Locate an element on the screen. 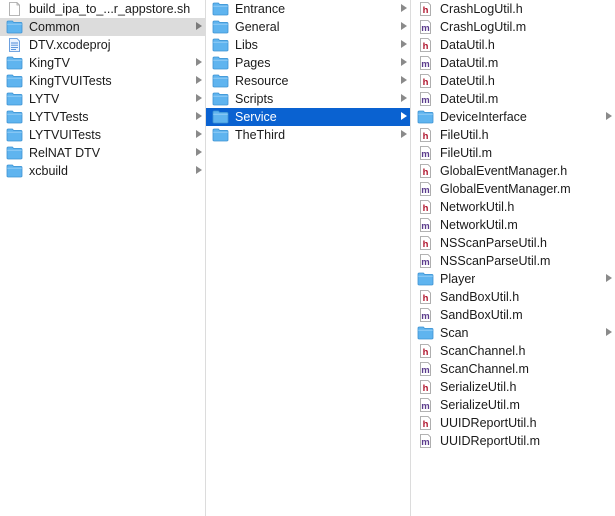 This screenshot has height=516, width=615. list-item: h UUIDReportUtil.h is located at coordinates (513, 423).